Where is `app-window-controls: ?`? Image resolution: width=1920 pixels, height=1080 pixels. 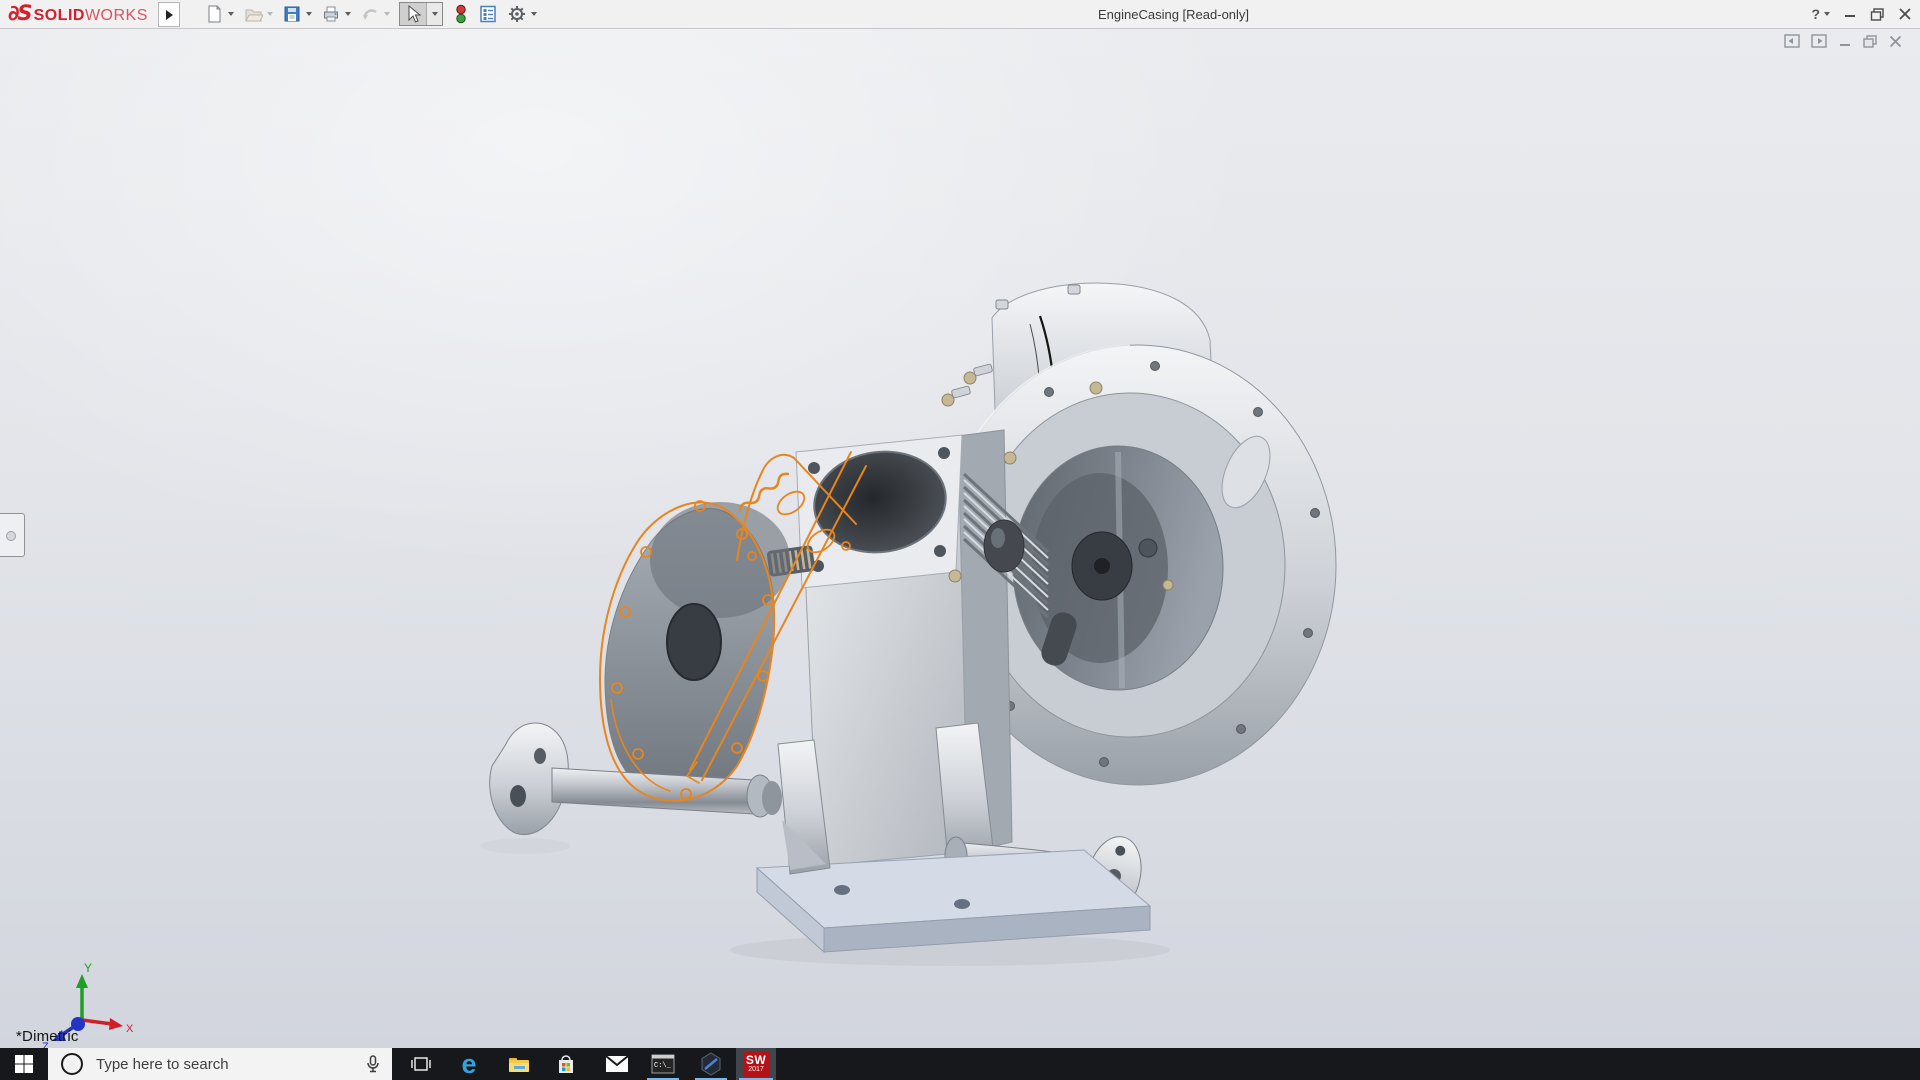
app-window-controls: ? is located at coordinates (1861, 14).